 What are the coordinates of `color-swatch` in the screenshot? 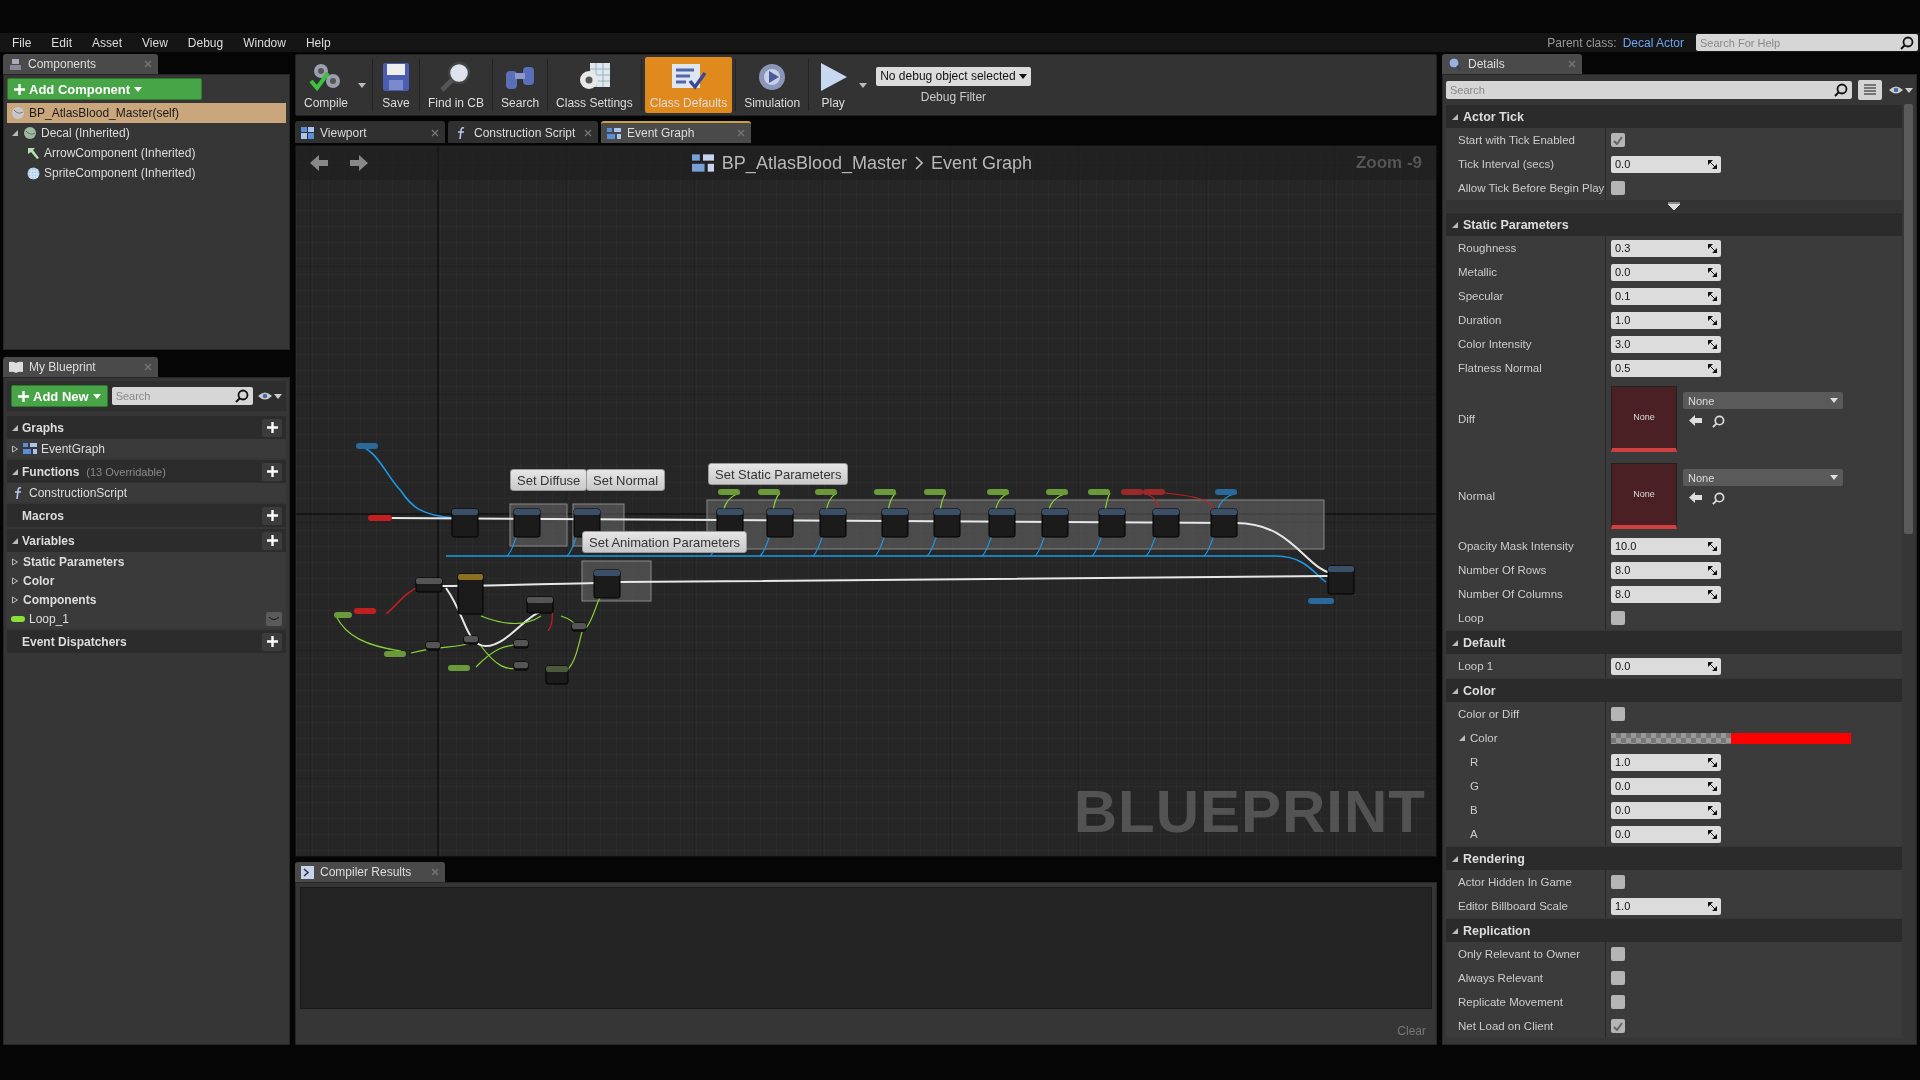 It's located at (1731, 738).